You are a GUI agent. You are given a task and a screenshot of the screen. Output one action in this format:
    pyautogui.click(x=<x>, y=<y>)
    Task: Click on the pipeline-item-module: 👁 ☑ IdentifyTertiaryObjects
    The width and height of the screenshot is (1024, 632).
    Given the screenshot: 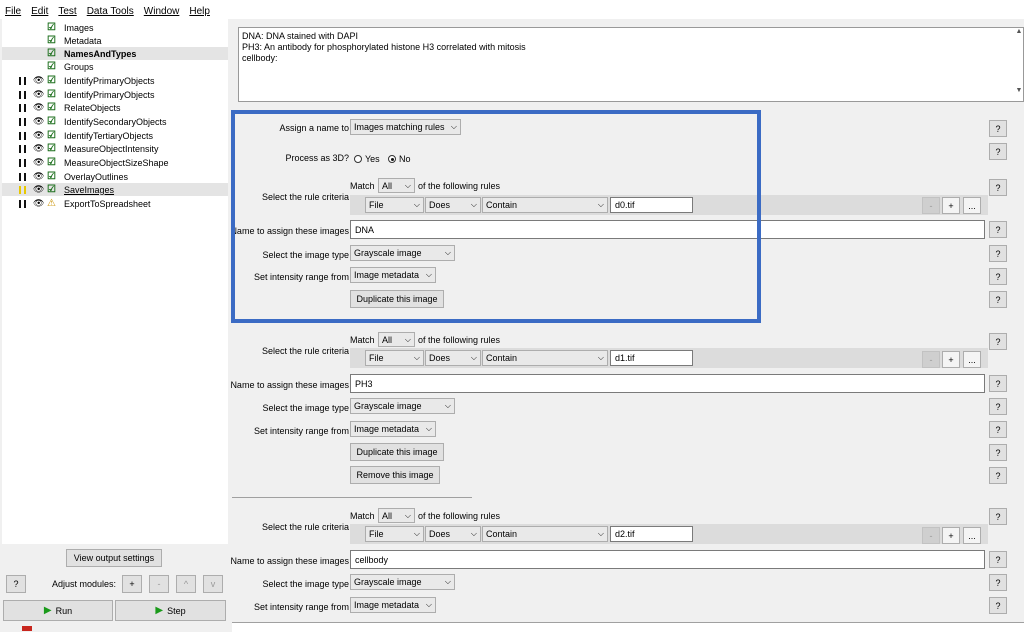 What is the action you would take?
    pyautogui.click(x=115, y=135)
    